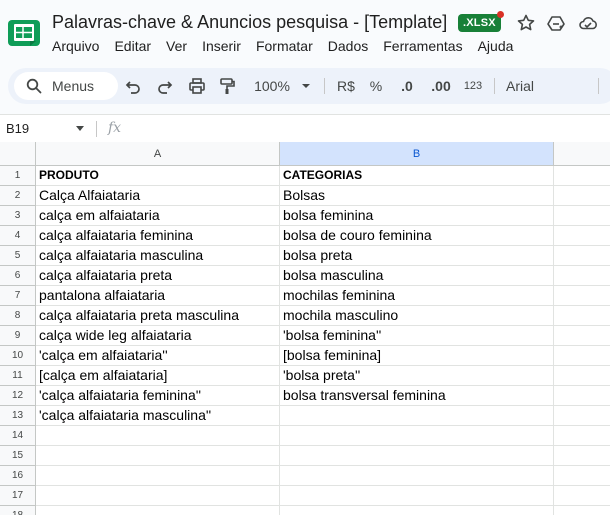 The width and height of the screenshot is (610, 515). I want to click on menu-editar: Editar, so click(132, 46).